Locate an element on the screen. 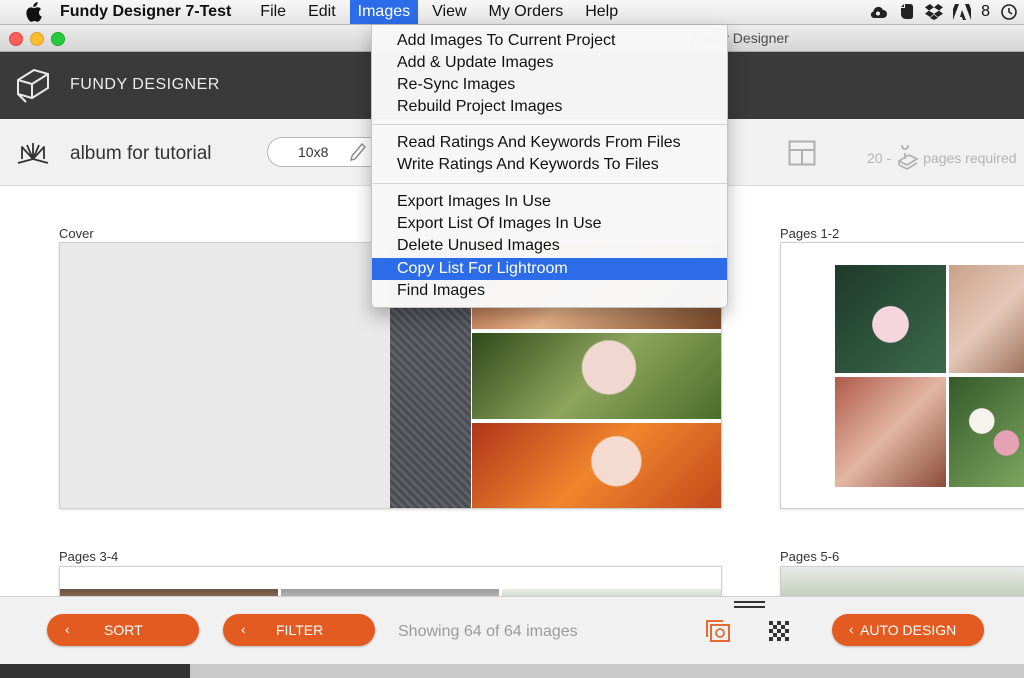  menu-item-add-update-images: Add & Update Images is located at coordinates (549, 63).